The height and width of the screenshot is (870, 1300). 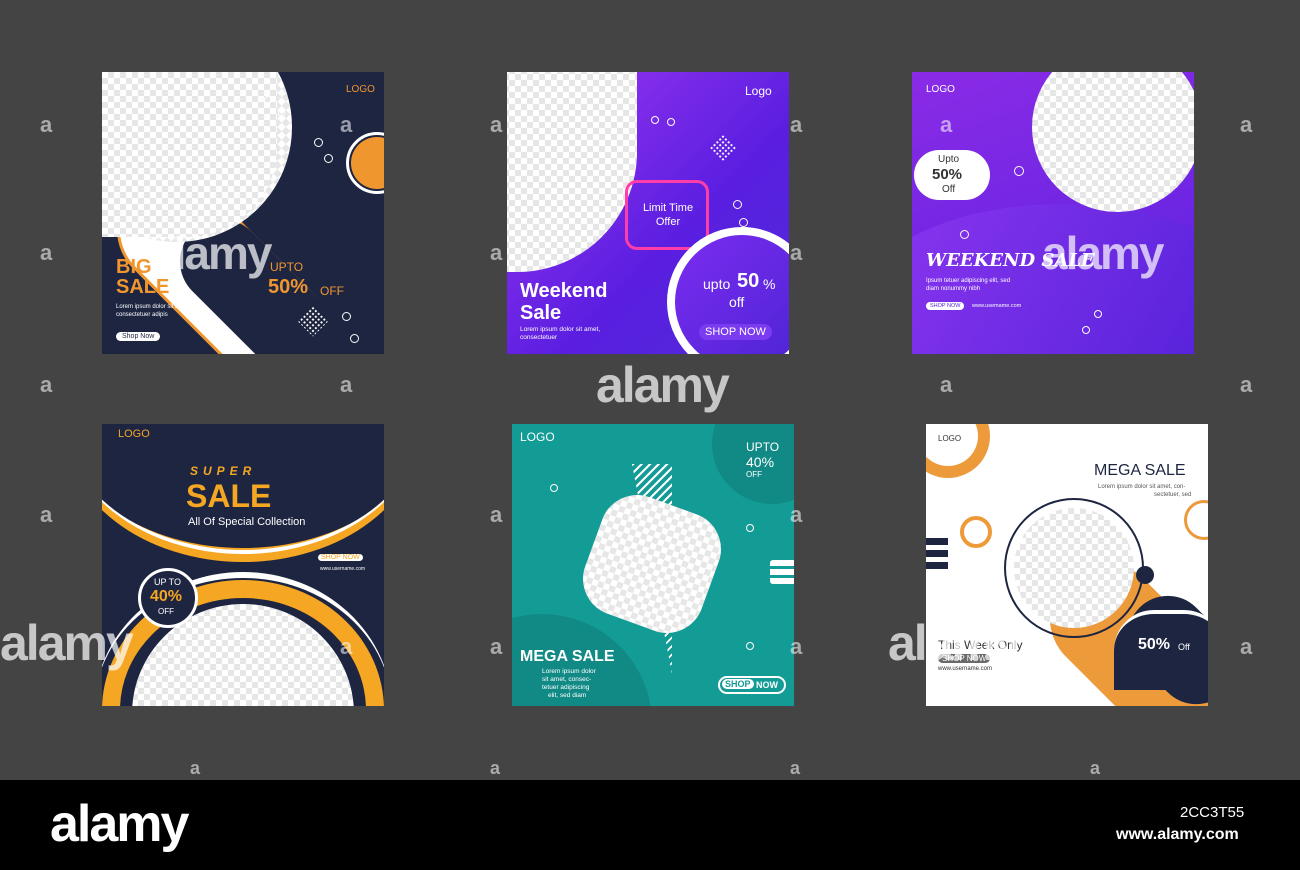 I want to click on discount-value: 50, so click(x=748, y=281).